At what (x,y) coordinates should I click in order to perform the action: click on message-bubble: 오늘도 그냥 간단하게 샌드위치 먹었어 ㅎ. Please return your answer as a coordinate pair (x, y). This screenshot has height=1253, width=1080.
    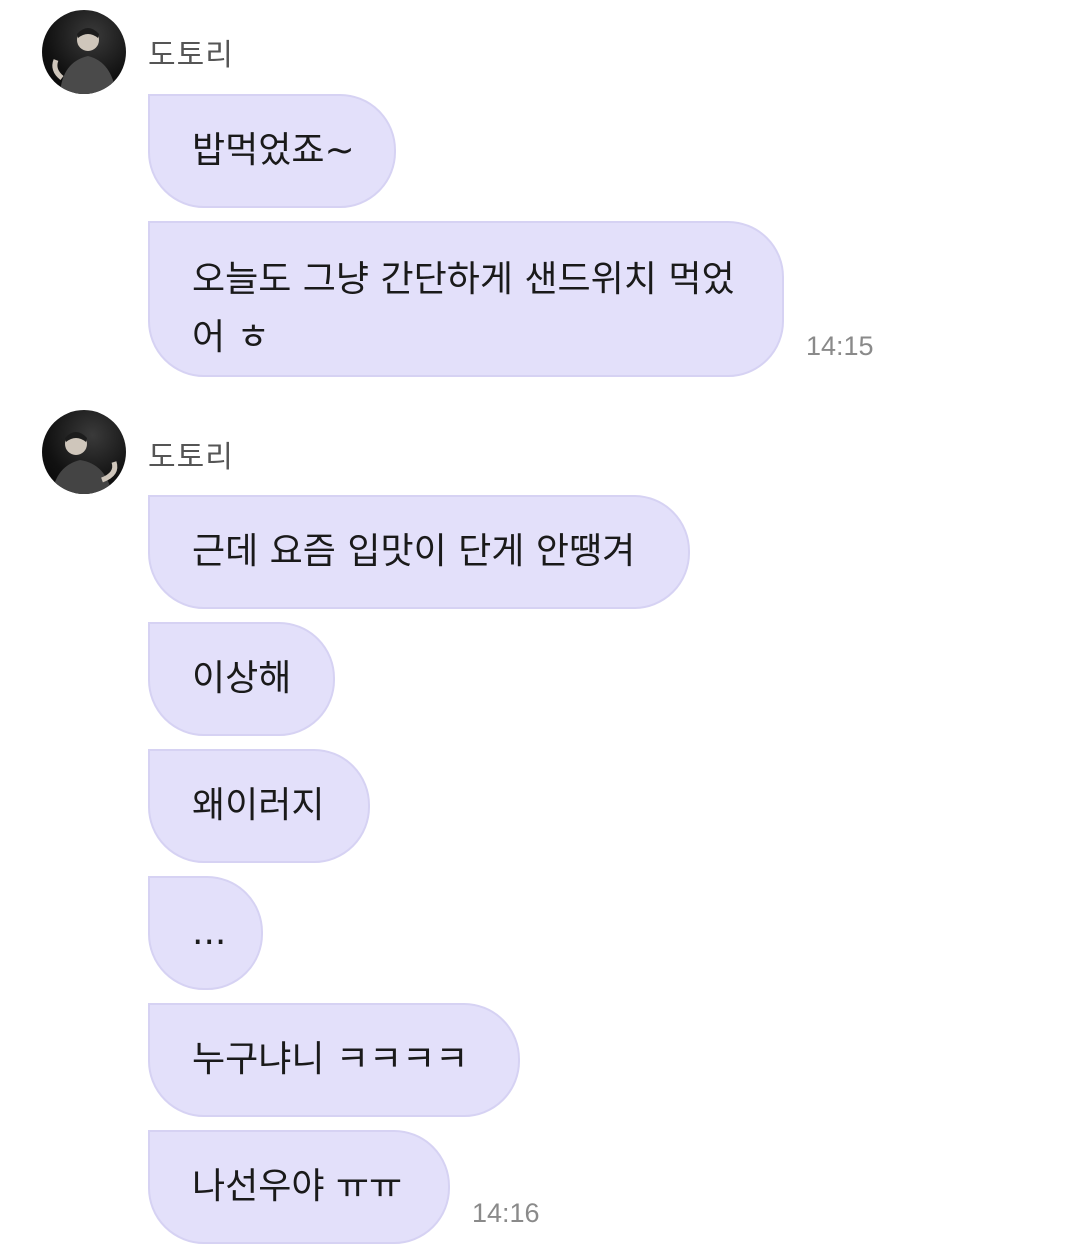
    Looking at the image, I should click on (466, 299).